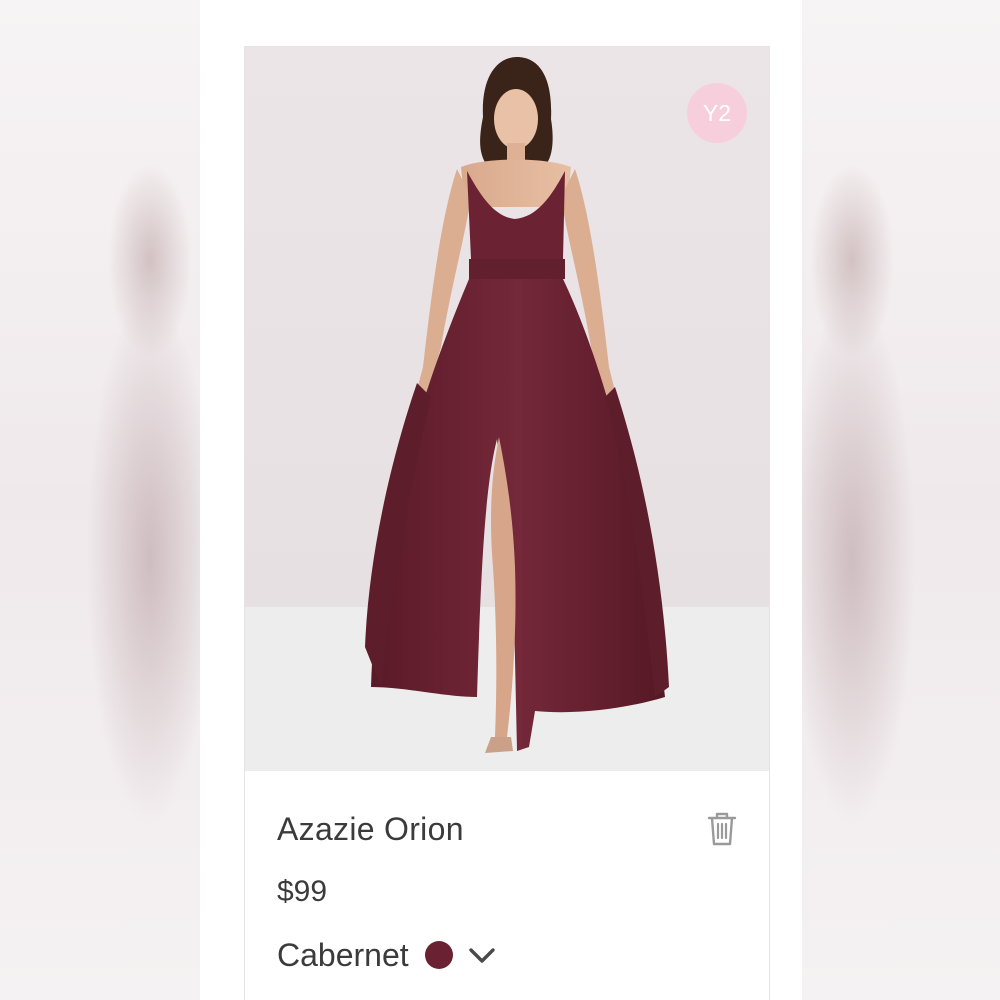 Image resolution: width=1000 pixels, height=1000 pixels. I want to click on trash-icon, so click(722, 829).